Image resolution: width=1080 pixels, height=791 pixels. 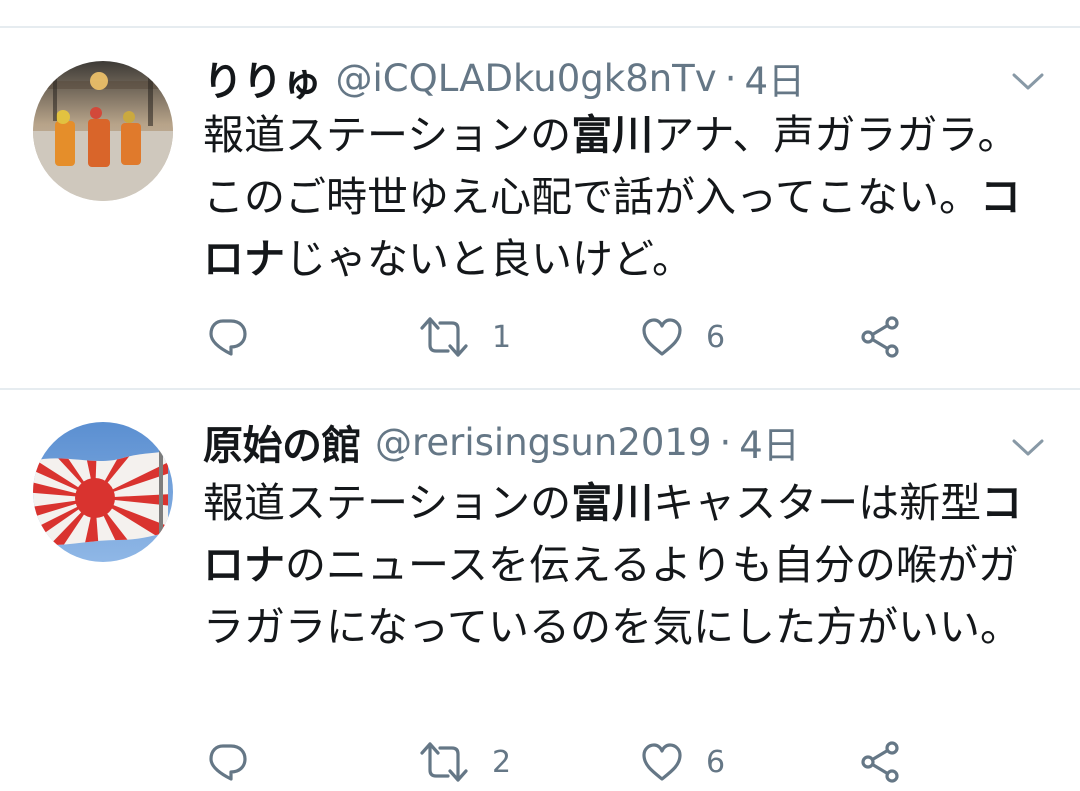 What do you see at coordinates (502, 337) in the screenshot?
I see `retweet-count: 1` at bounding box center [502, 337].